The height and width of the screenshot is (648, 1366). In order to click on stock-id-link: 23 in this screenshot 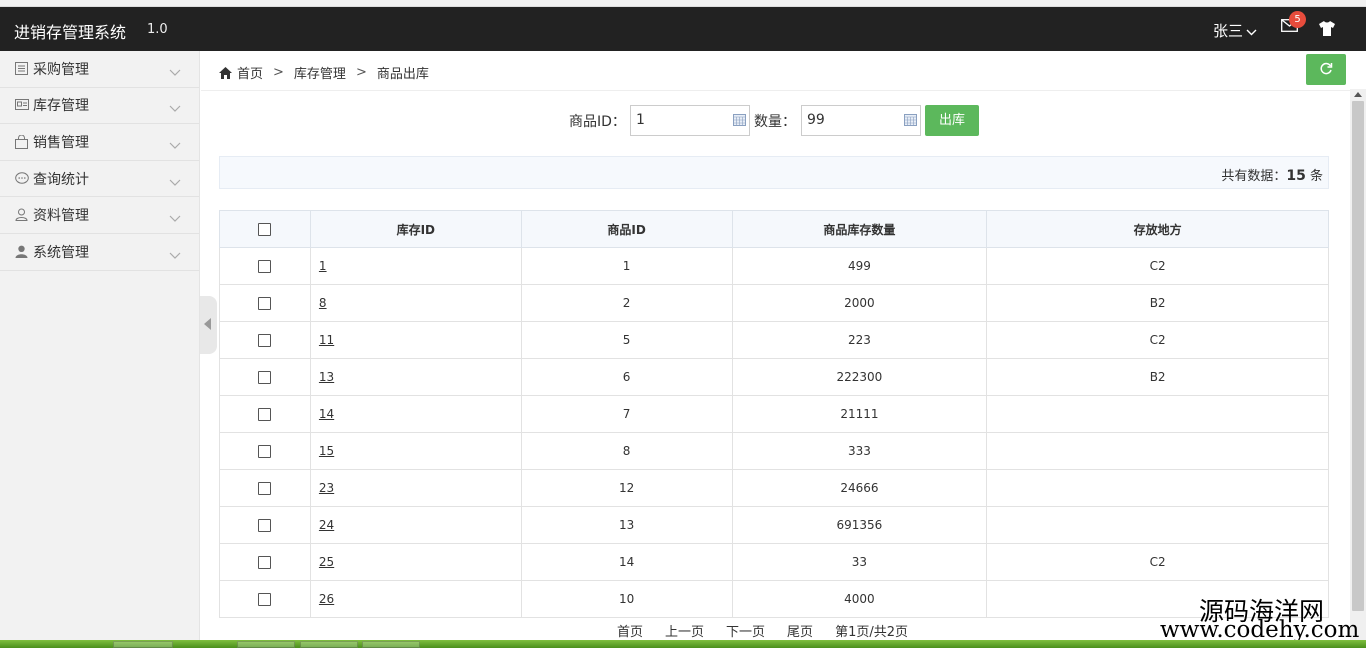, I will do `click(326, 488)`.